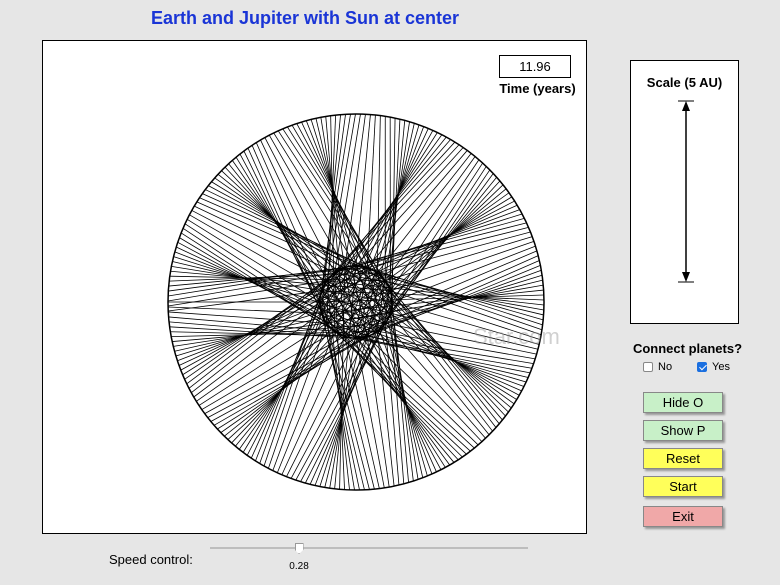 Image resolution: width=780 pixels, height=585 pixels. I want to click on time-readout: 11.96, so click(535, 66).